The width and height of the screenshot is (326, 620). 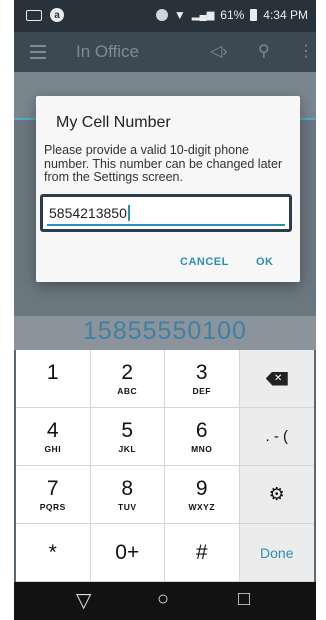 I want to click on cell-number-input: 5854213850, so click(x=166, y=213).